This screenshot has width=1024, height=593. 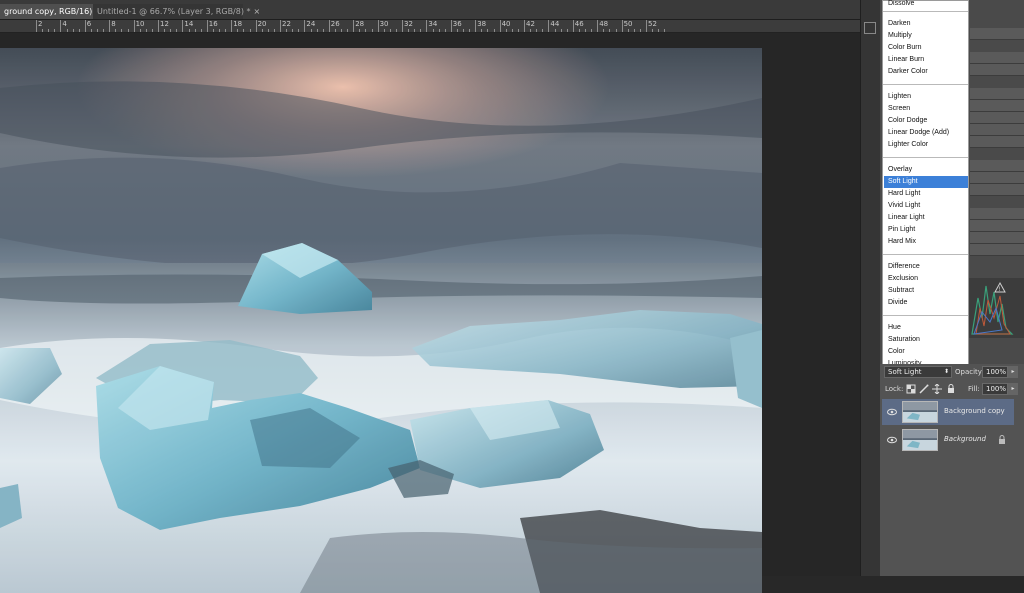 What do you see at coordinates (911, 389) in the screenshot?
I see `lock-transparent-icon` at bounding box center [911, 389].